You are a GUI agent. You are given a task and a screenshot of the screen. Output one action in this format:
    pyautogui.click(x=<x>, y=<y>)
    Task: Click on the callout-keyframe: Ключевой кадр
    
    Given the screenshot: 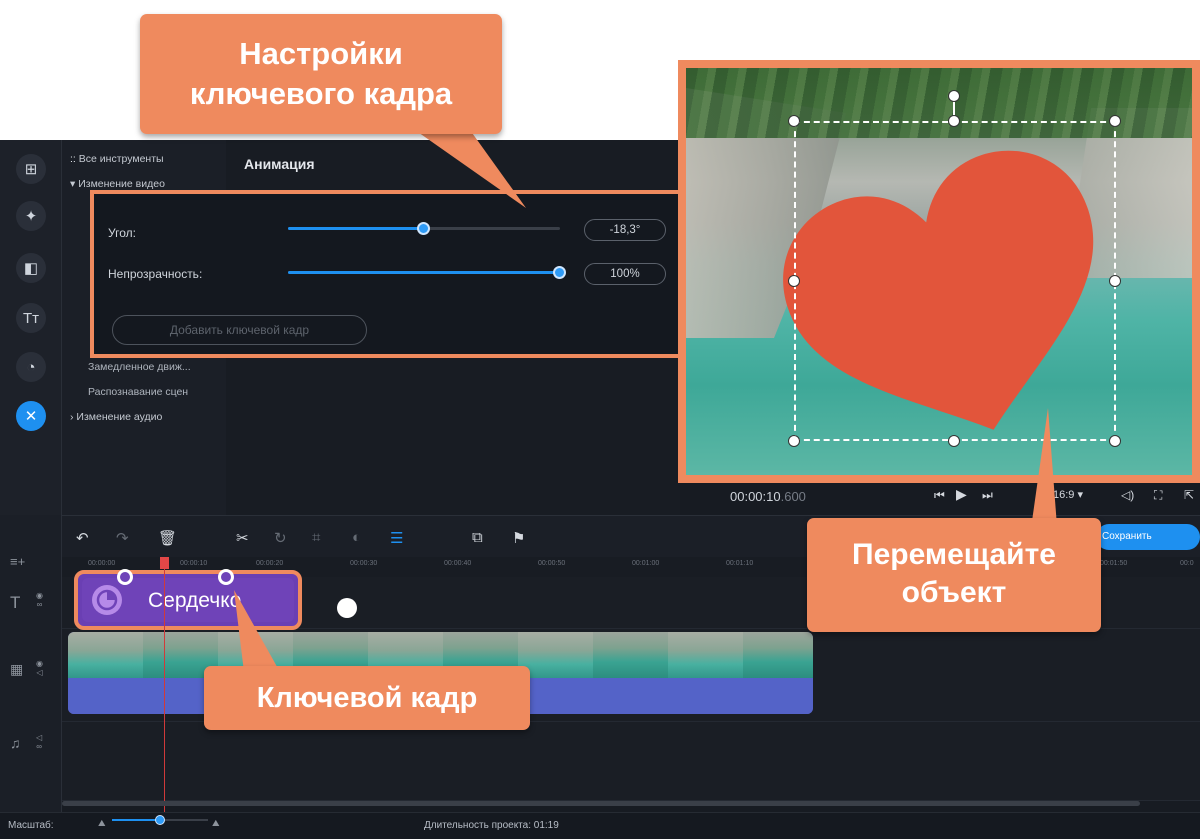 What is the action you would take?
    pyautogui.click(x=367, y=698)
    